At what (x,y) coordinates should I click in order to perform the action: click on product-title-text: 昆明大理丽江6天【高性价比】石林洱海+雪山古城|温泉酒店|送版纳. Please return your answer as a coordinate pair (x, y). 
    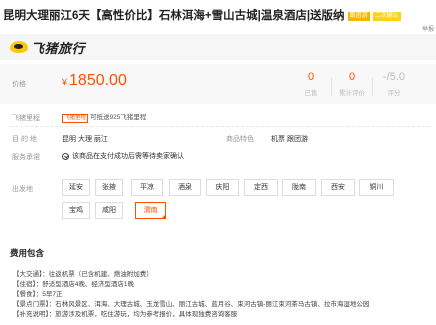
    Looking at the image, I should click on (174, 16).